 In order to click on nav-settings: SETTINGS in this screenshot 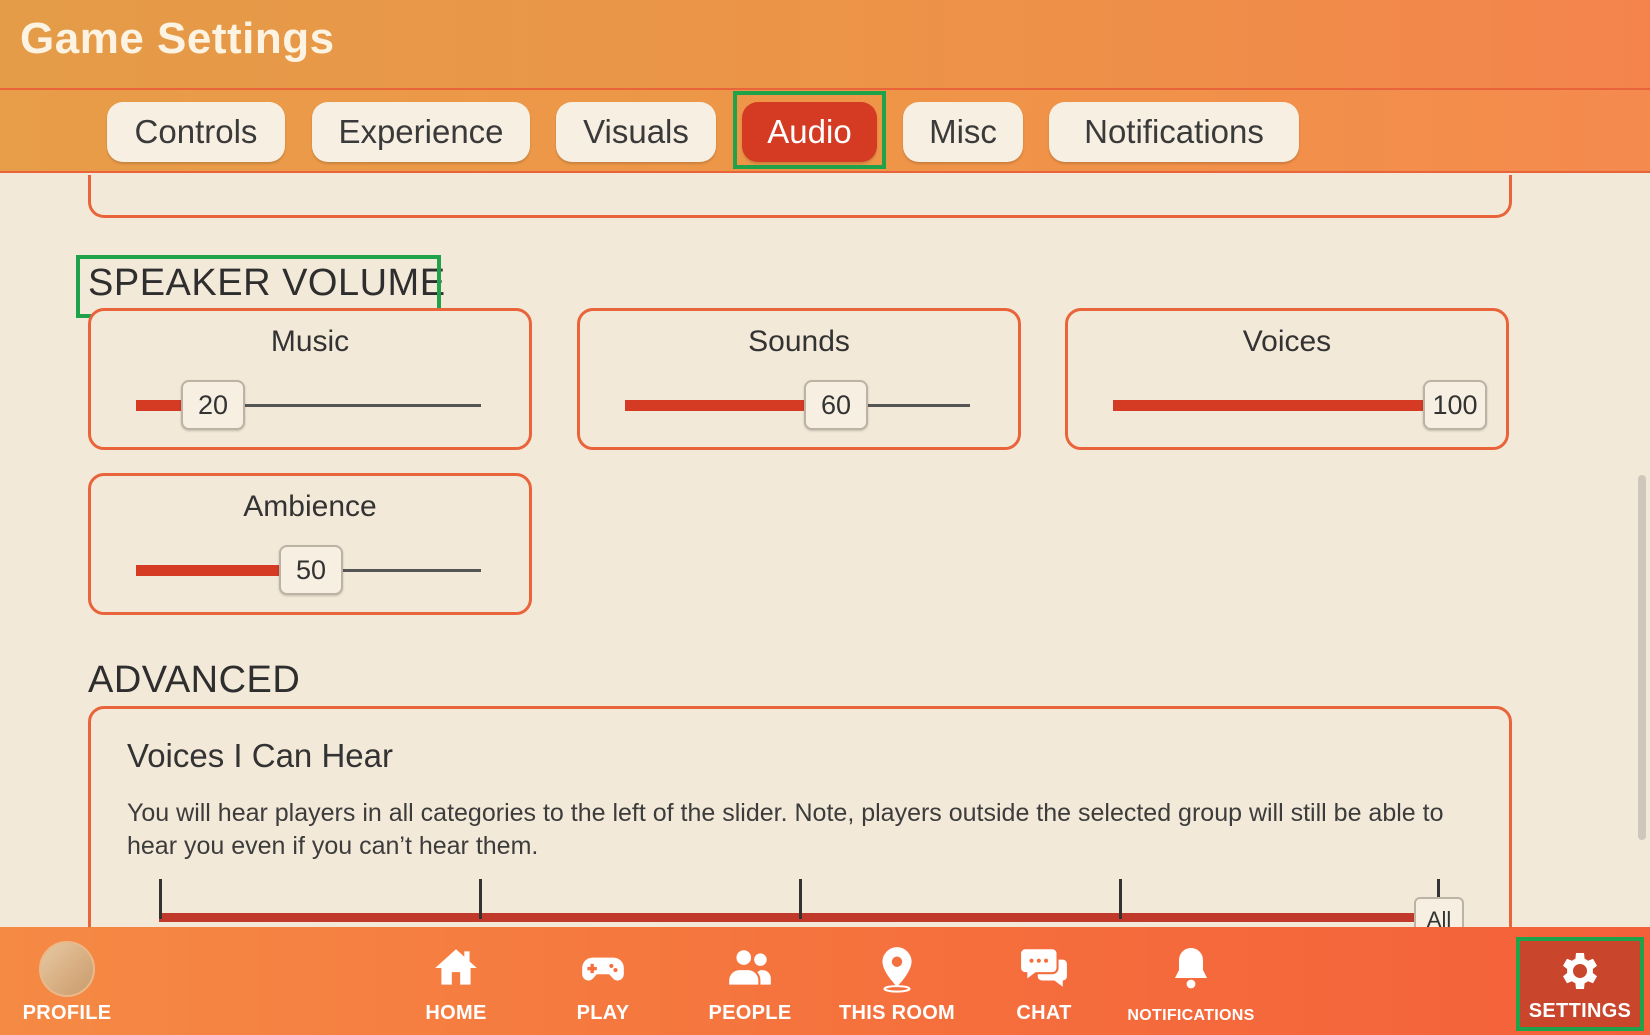, I will do `click(1580, 984)`.